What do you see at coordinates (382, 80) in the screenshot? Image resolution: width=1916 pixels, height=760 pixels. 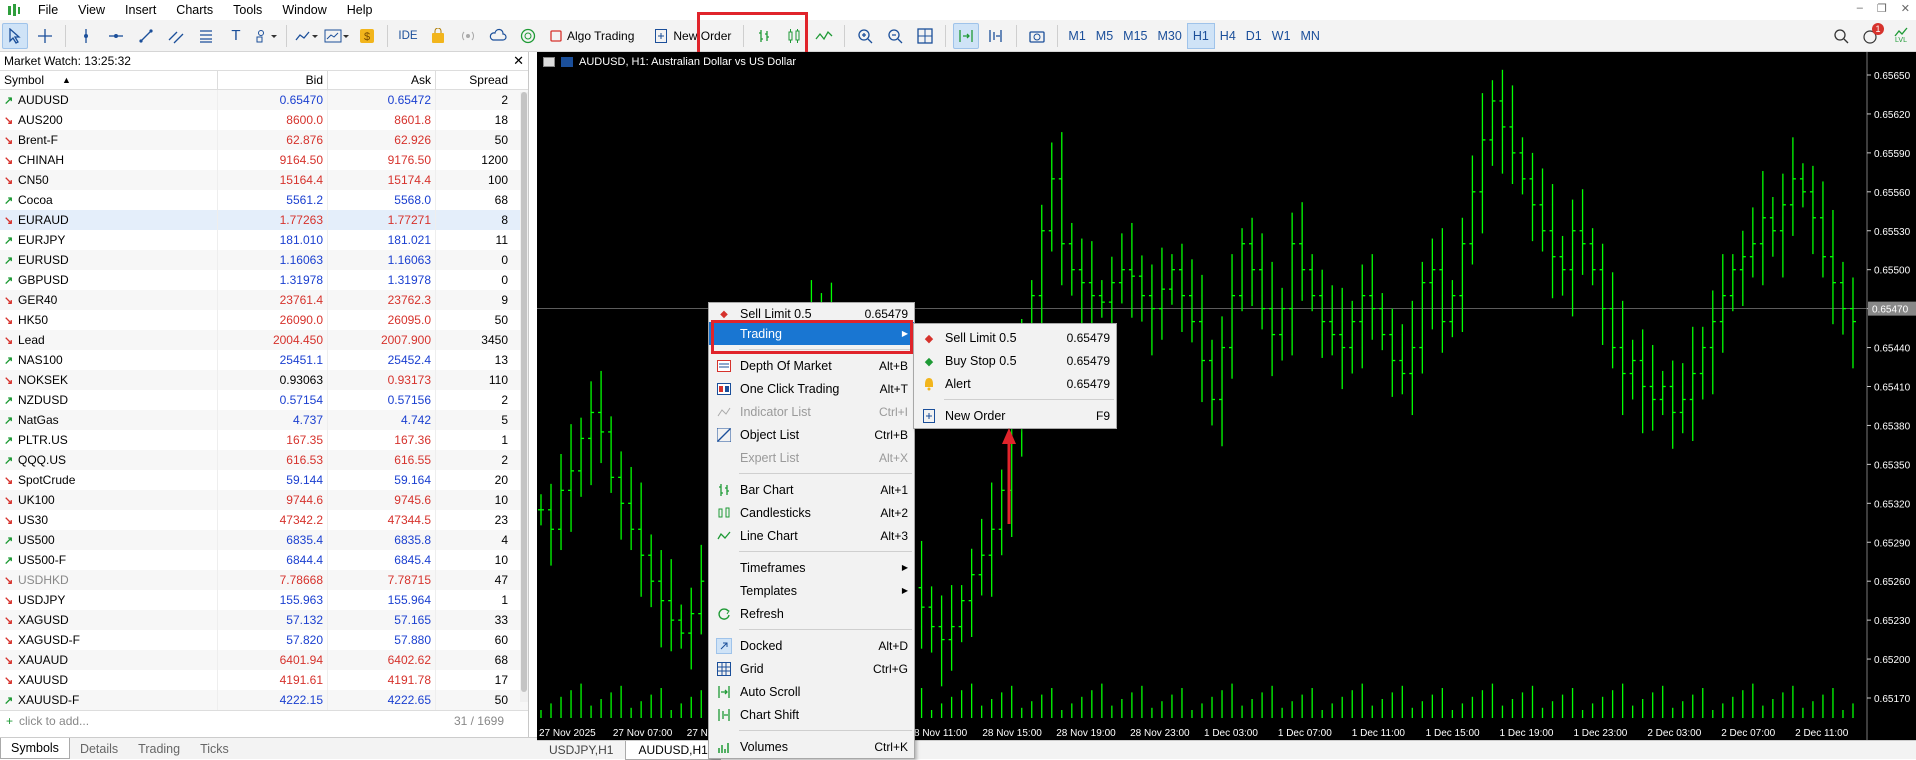 I see `ask-column-header: Ask` at bounding box center [382, 80].